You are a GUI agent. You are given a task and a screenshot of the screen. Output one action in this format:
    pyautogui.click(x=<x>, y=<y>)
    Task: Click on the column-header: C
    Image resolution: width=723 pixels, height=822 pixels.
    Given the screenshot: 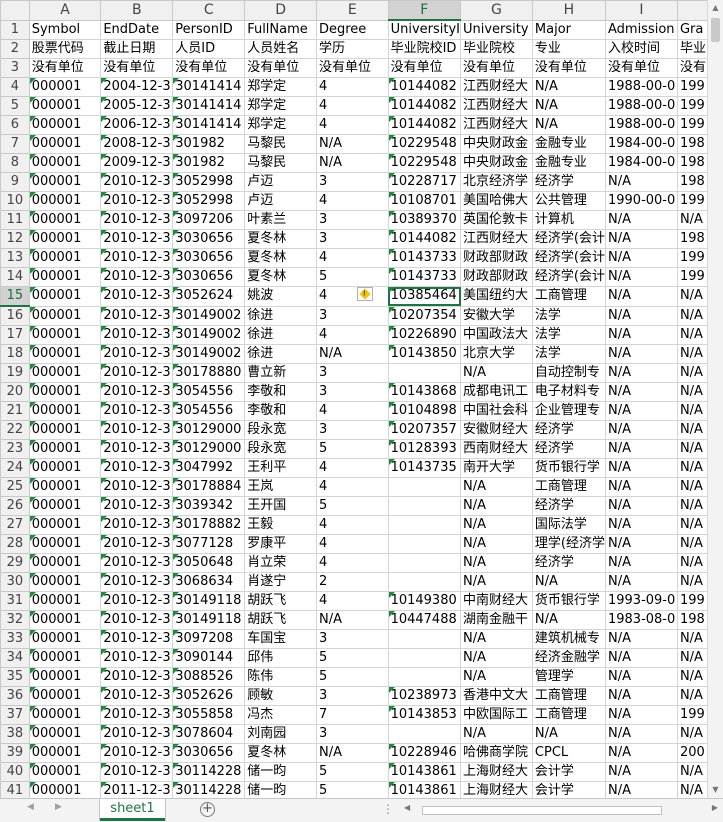 What is the action you would take?
    pyautogui.click(x=209, y=10)
    